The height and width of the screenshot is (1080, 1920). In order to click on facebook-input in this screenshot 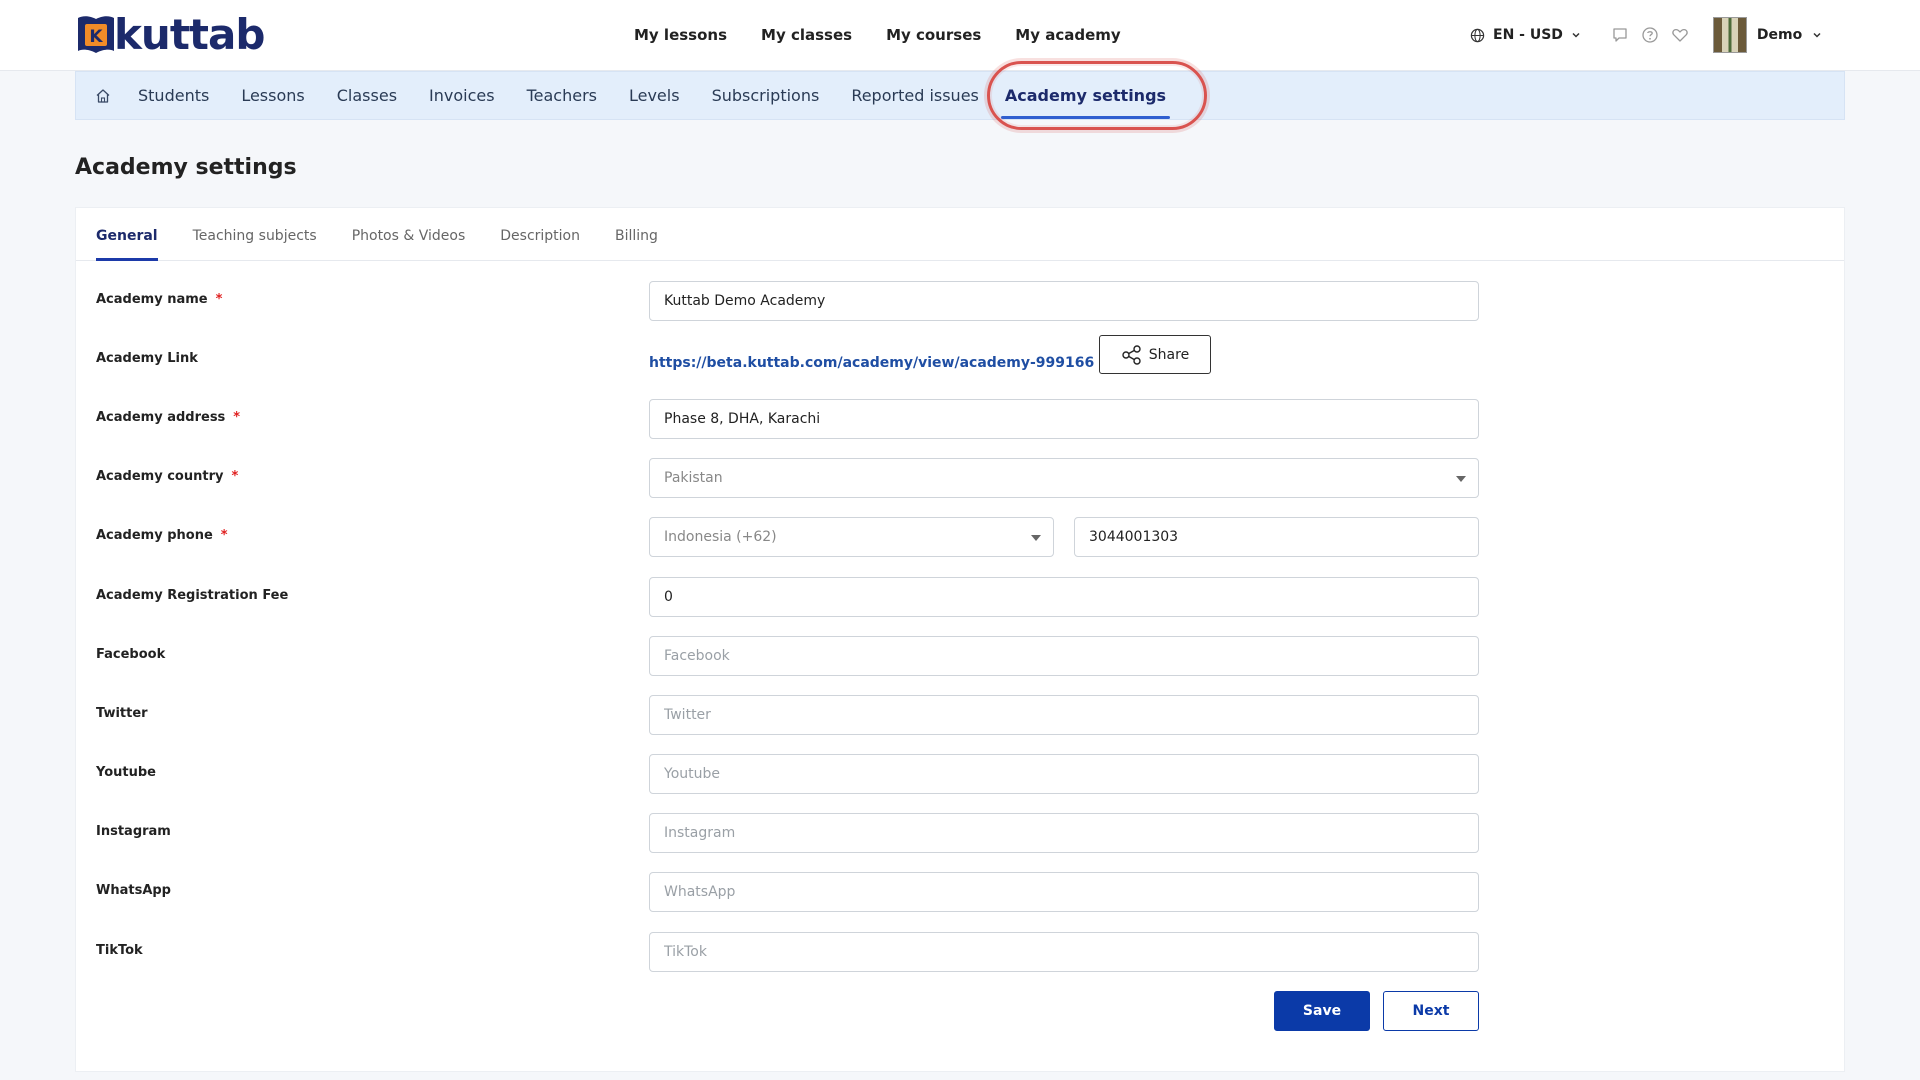, I will do `click(1064, 656)`.